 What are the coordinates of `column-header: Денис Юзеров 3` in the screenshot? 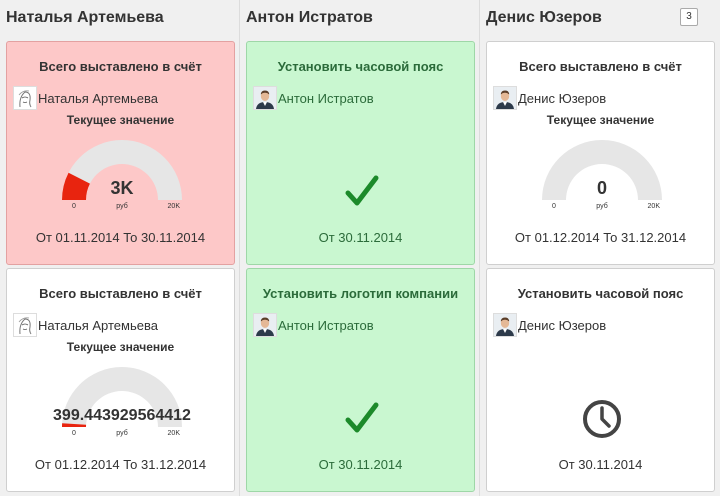 It's located at (600, 18).